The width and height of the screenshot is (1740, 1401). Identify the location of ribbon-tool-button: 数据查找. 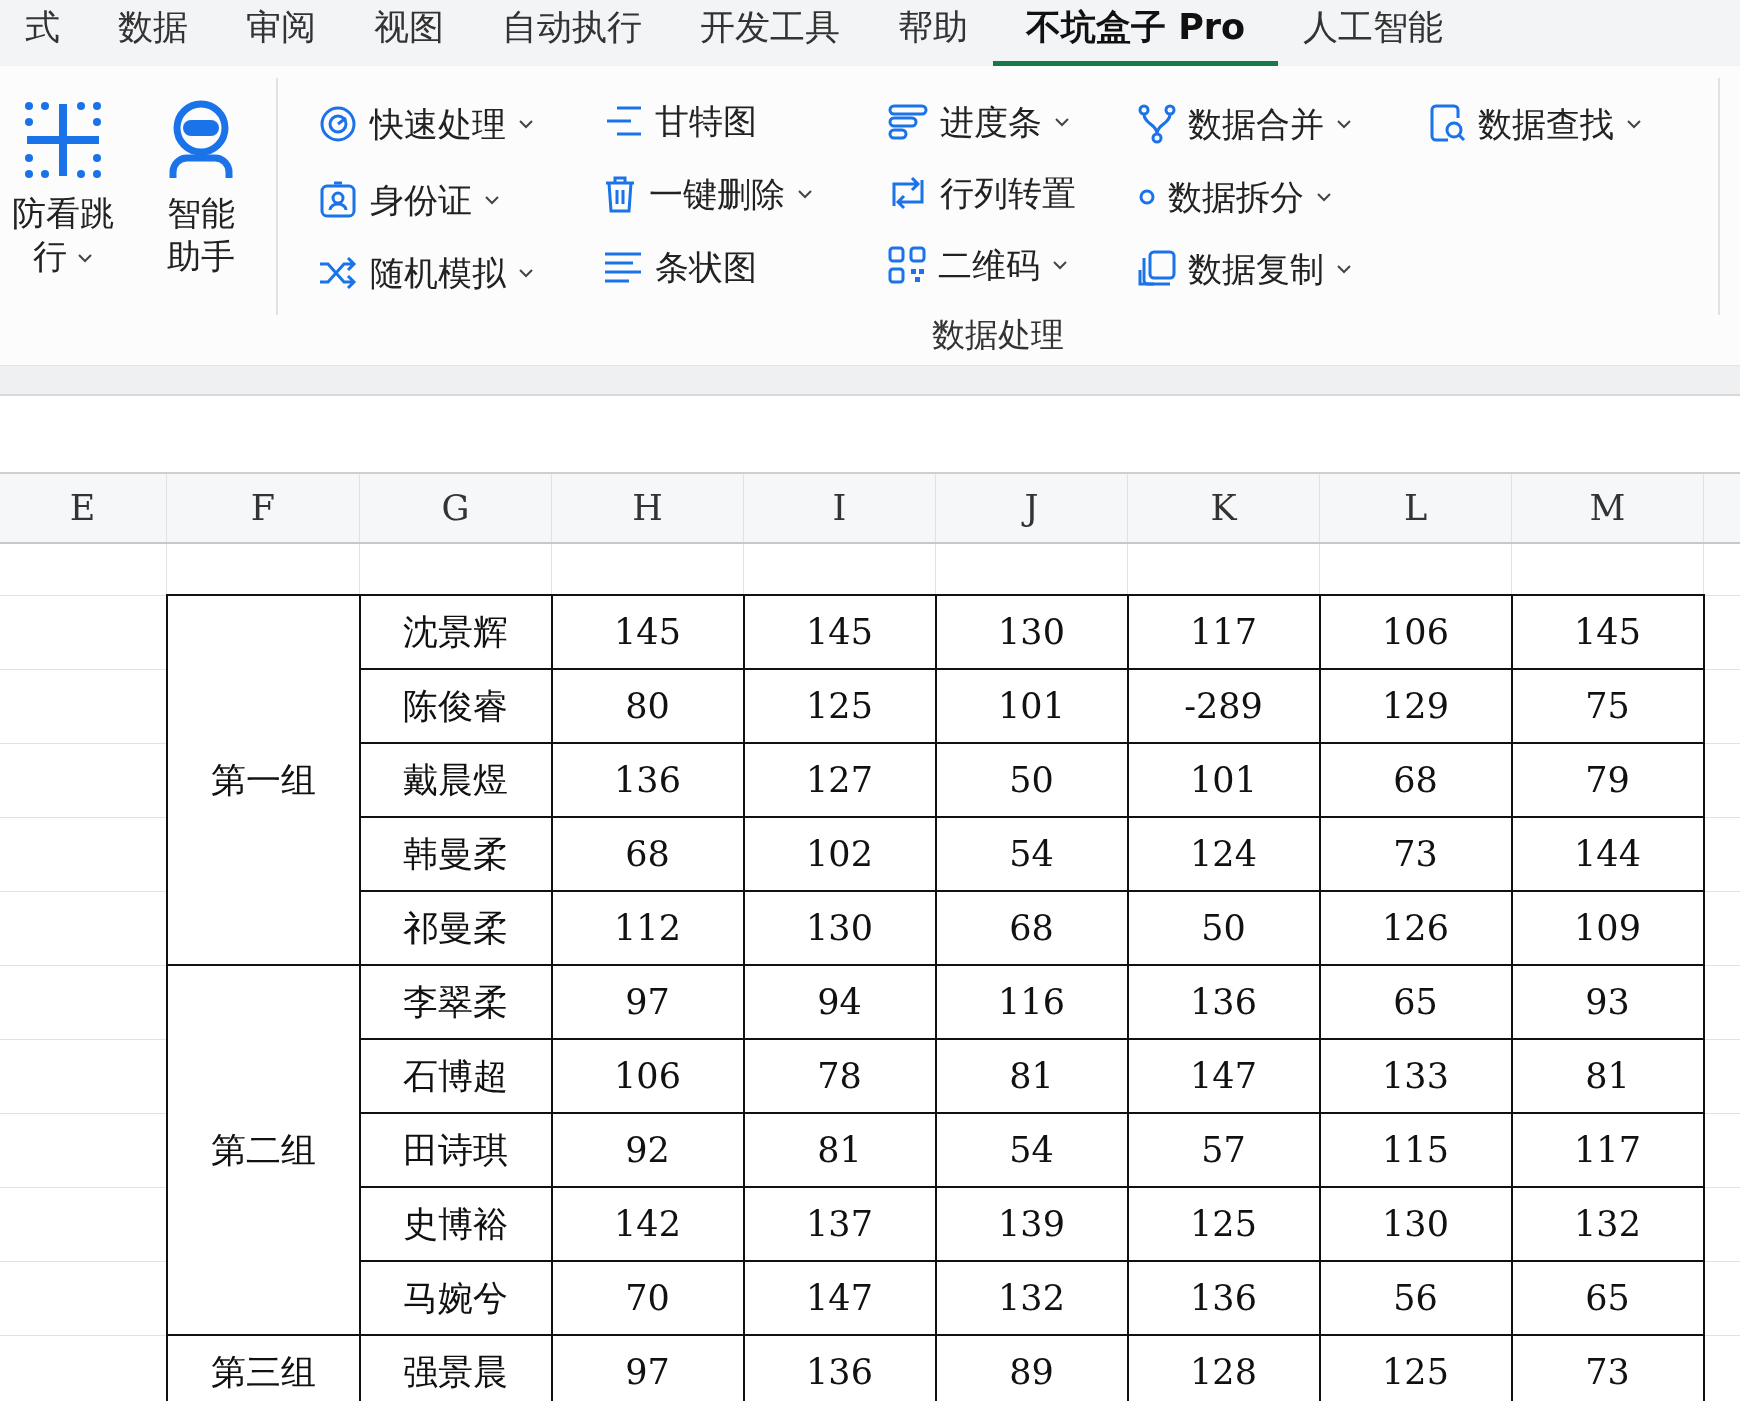
(1553, 124).